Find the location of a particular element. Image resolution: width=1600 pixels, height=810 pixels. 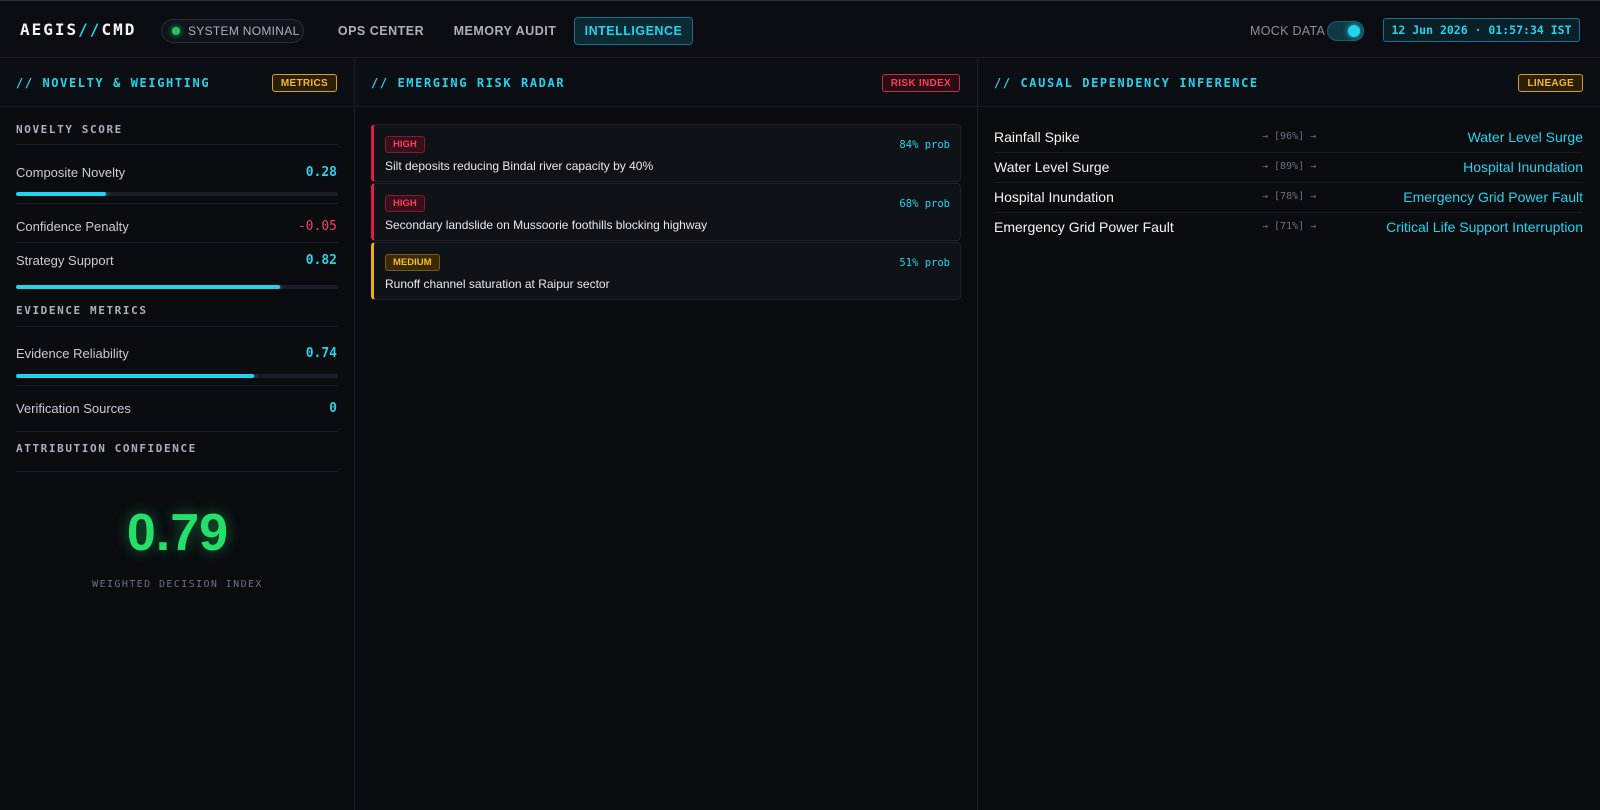

dependency-weight: → [78%] → is located at coordinates (1289, 196).